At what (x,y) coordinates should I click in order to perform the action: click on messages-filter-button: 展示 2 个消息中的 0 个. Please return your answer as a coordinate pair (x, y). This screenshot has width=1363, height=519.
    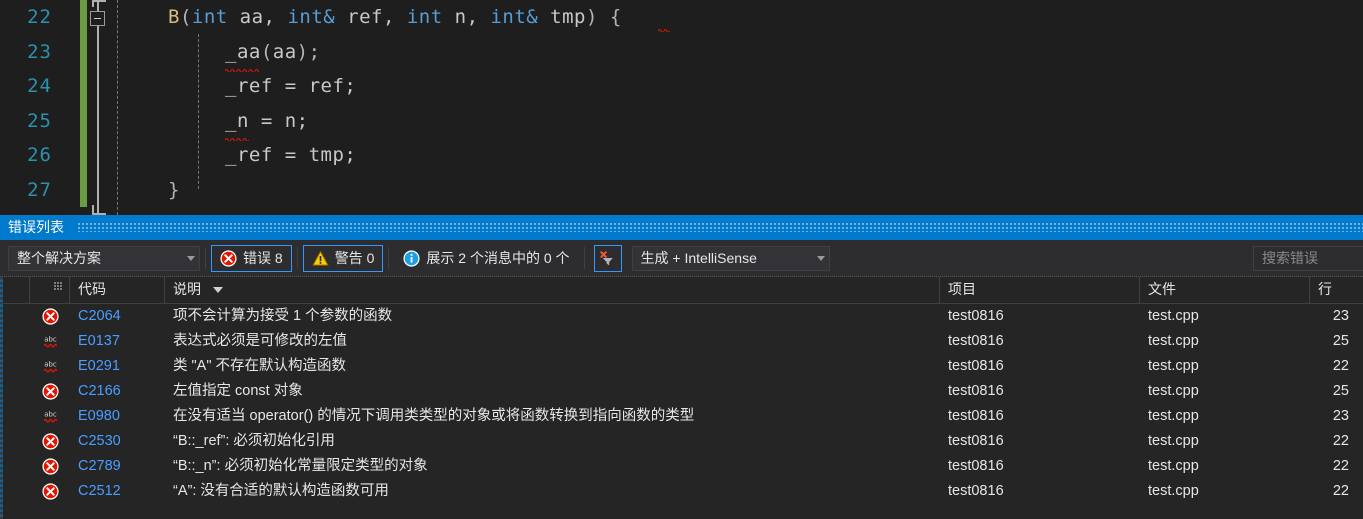
    Looking at the image, I should click on (486, 258).